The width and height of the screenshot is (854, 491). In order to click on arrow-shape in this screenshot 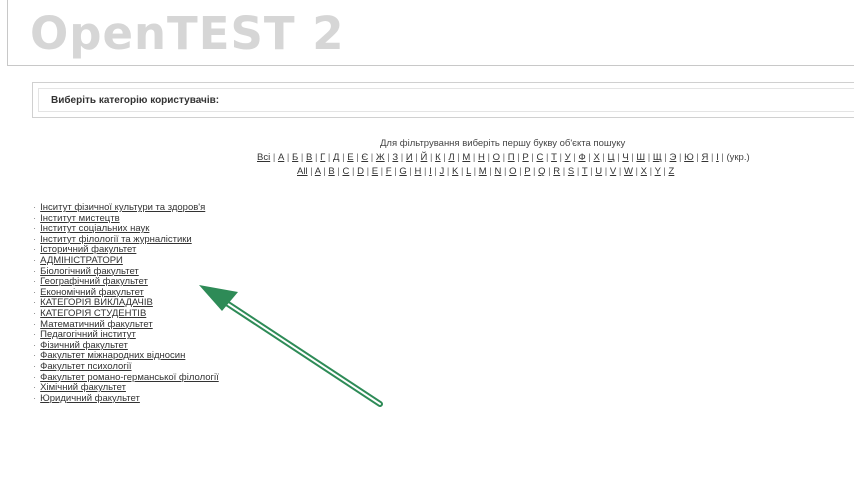, I will do `click(291, 346)`.